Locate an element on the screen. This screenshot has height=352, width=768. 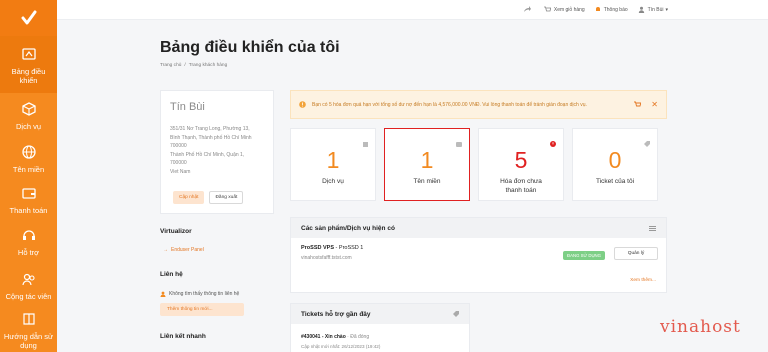
share-button is located at coordinates (528, 9).